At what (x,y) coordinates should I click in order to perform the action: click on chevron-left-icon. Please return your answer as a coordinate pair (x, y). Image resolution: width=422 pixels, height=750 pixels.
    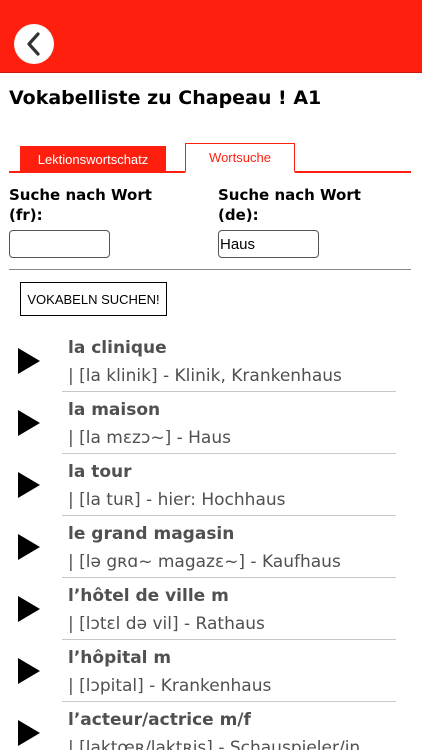
    Looking at the image, I should click on (33, 44).